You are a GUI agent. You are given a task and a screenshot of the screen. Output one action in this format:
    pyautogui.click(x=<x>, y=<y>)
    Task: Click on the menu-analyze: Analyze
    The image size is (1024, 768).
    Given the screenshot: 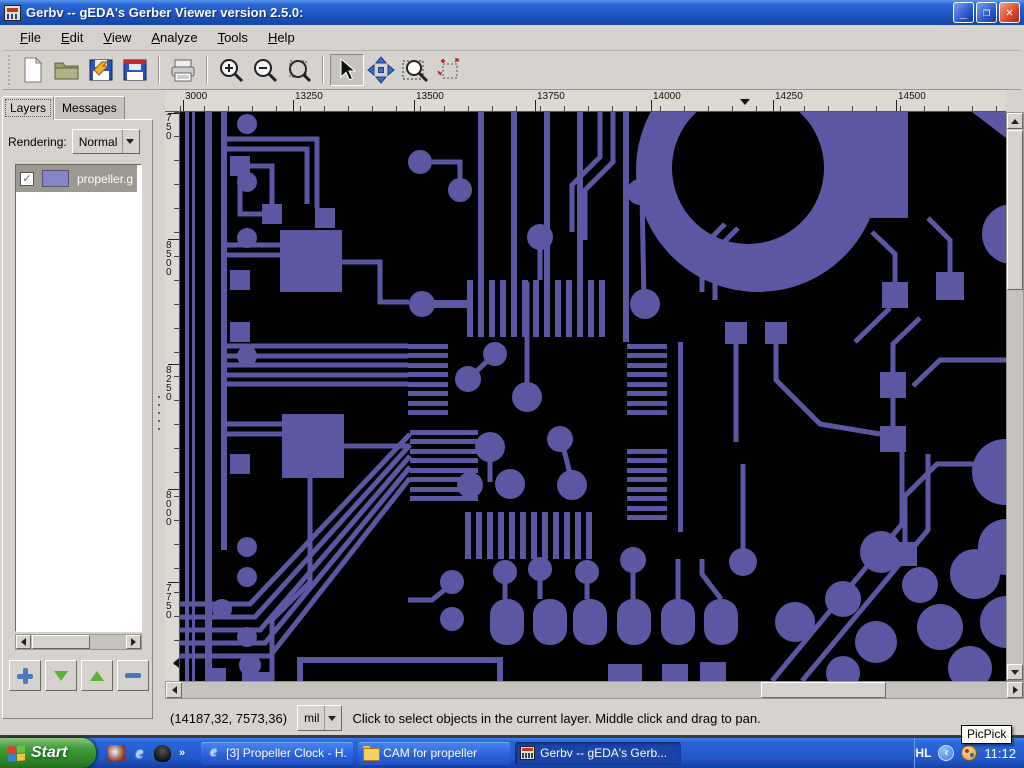 What is the action you would take?
    pyautogui.click(x=174, y=37)
    